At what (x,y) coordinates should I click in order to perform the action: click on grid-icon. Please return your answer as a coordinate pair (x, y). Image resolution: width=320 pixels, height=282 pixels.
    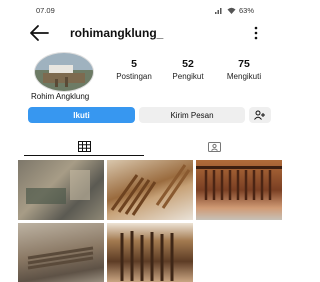
    Looking at the image, I should click on (84, 146).